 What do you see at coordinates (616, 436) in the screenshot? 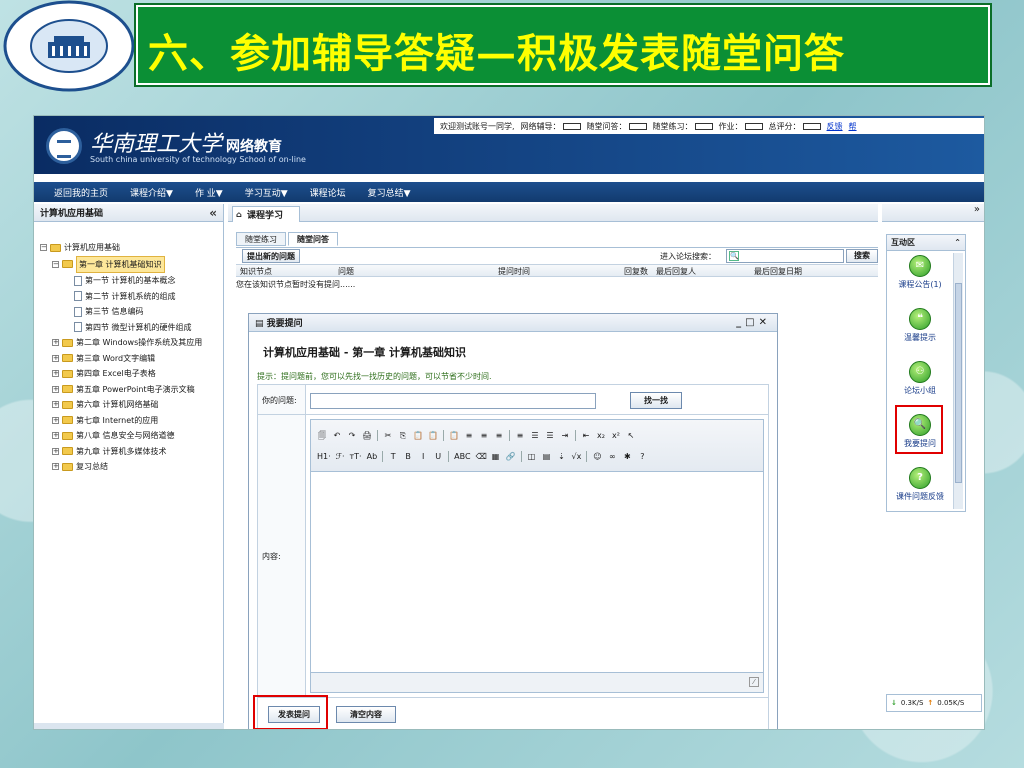
I see `editor-tool-icon: x²` at bounding box center [616, 436].